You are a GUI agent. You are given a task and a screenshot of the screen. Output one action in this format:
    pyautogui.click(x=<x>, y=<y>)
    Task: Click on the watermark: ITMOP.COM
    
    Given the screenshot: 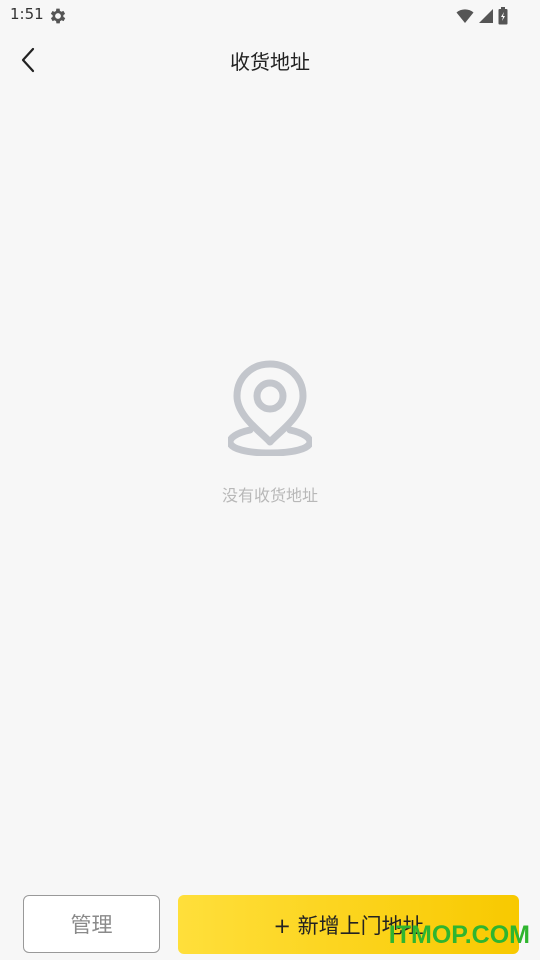 What is the action you would take?
    pyautogui.click(x=459, y=935)
    